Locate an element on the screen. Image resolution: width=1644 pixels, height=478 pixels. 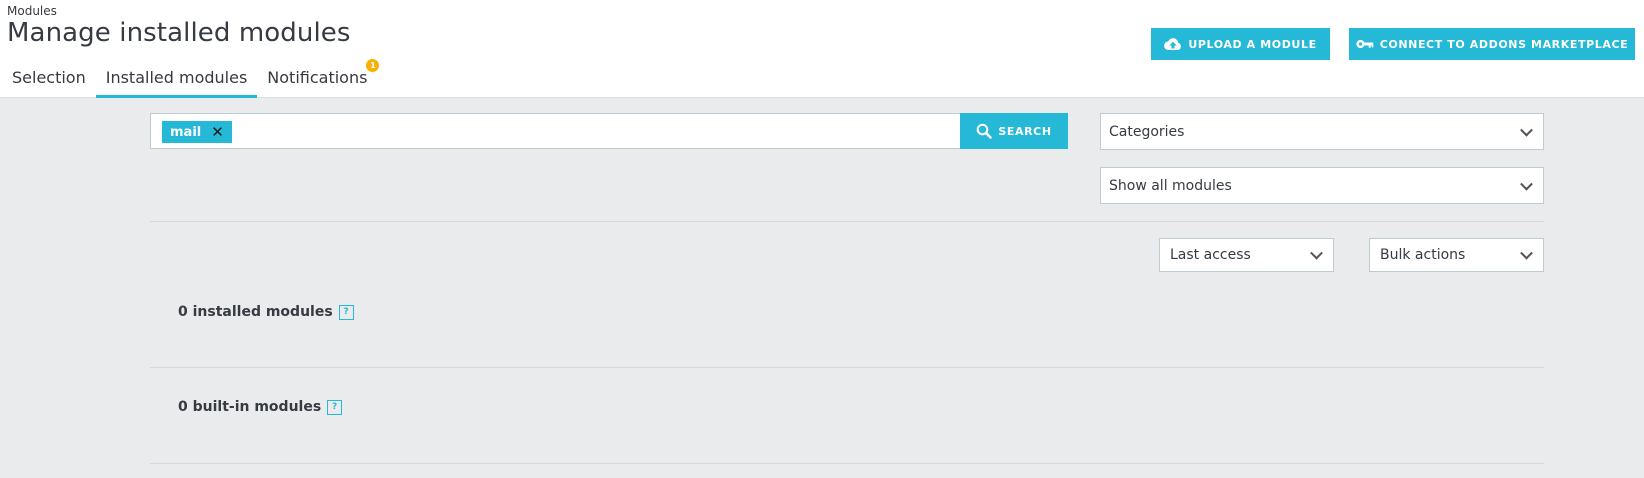
bulk-actions-value: Bulk actions is located at coordinates (1423, 255).